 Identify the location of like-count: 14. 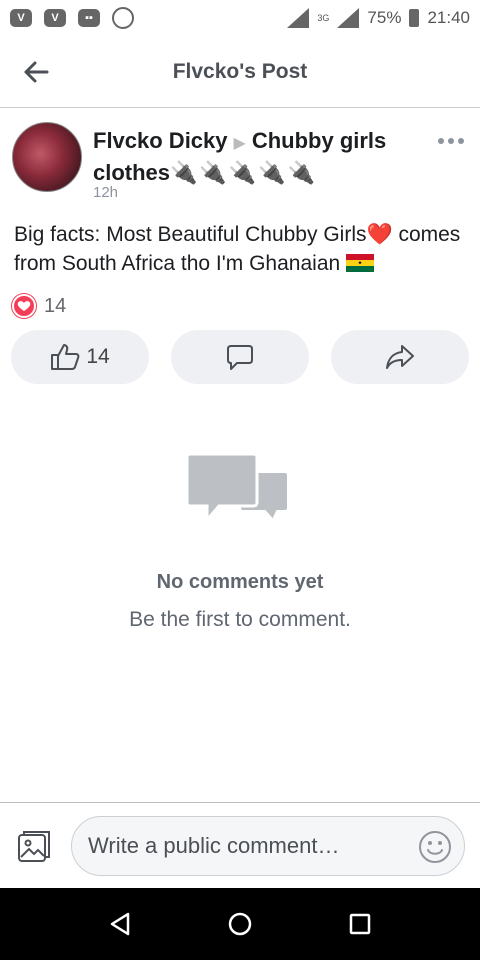
(98, 356).